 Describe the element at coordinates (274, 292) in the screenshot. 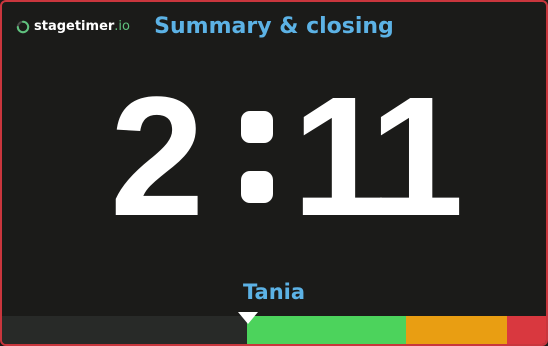

I see `speaker-name: Tania` at that location.